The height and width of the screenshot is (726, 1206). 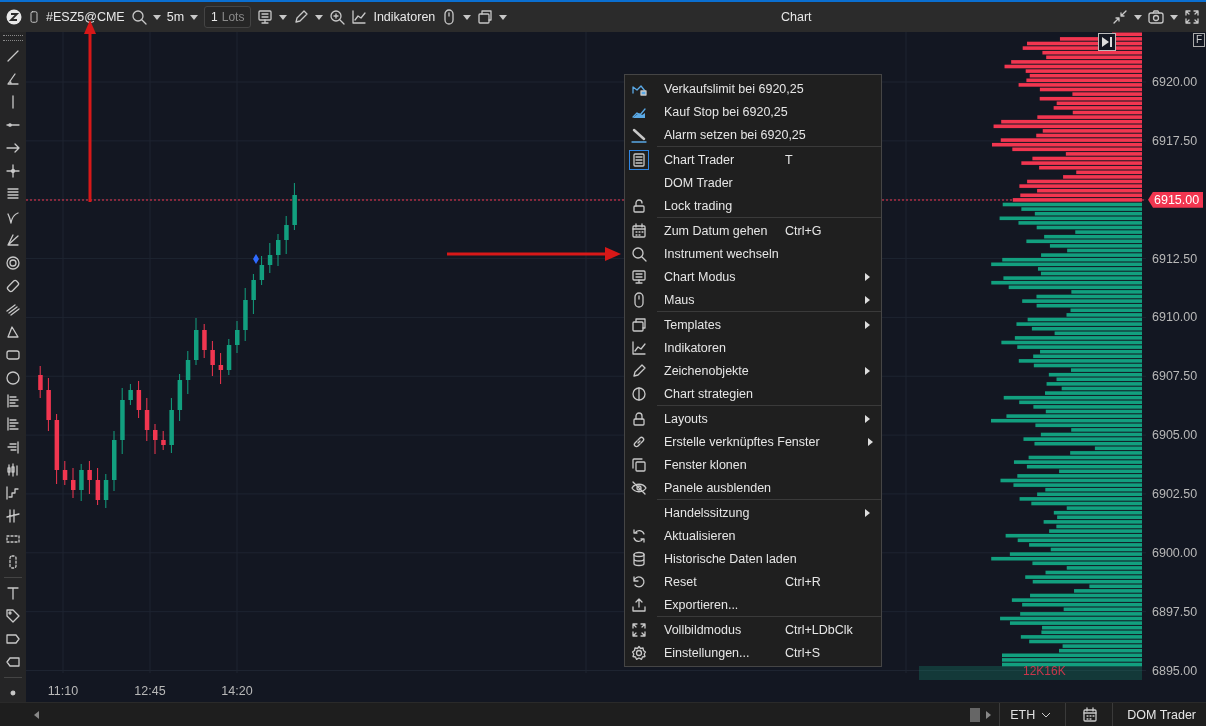 I want to click on camera-icon, so click(x=1156, y=17).